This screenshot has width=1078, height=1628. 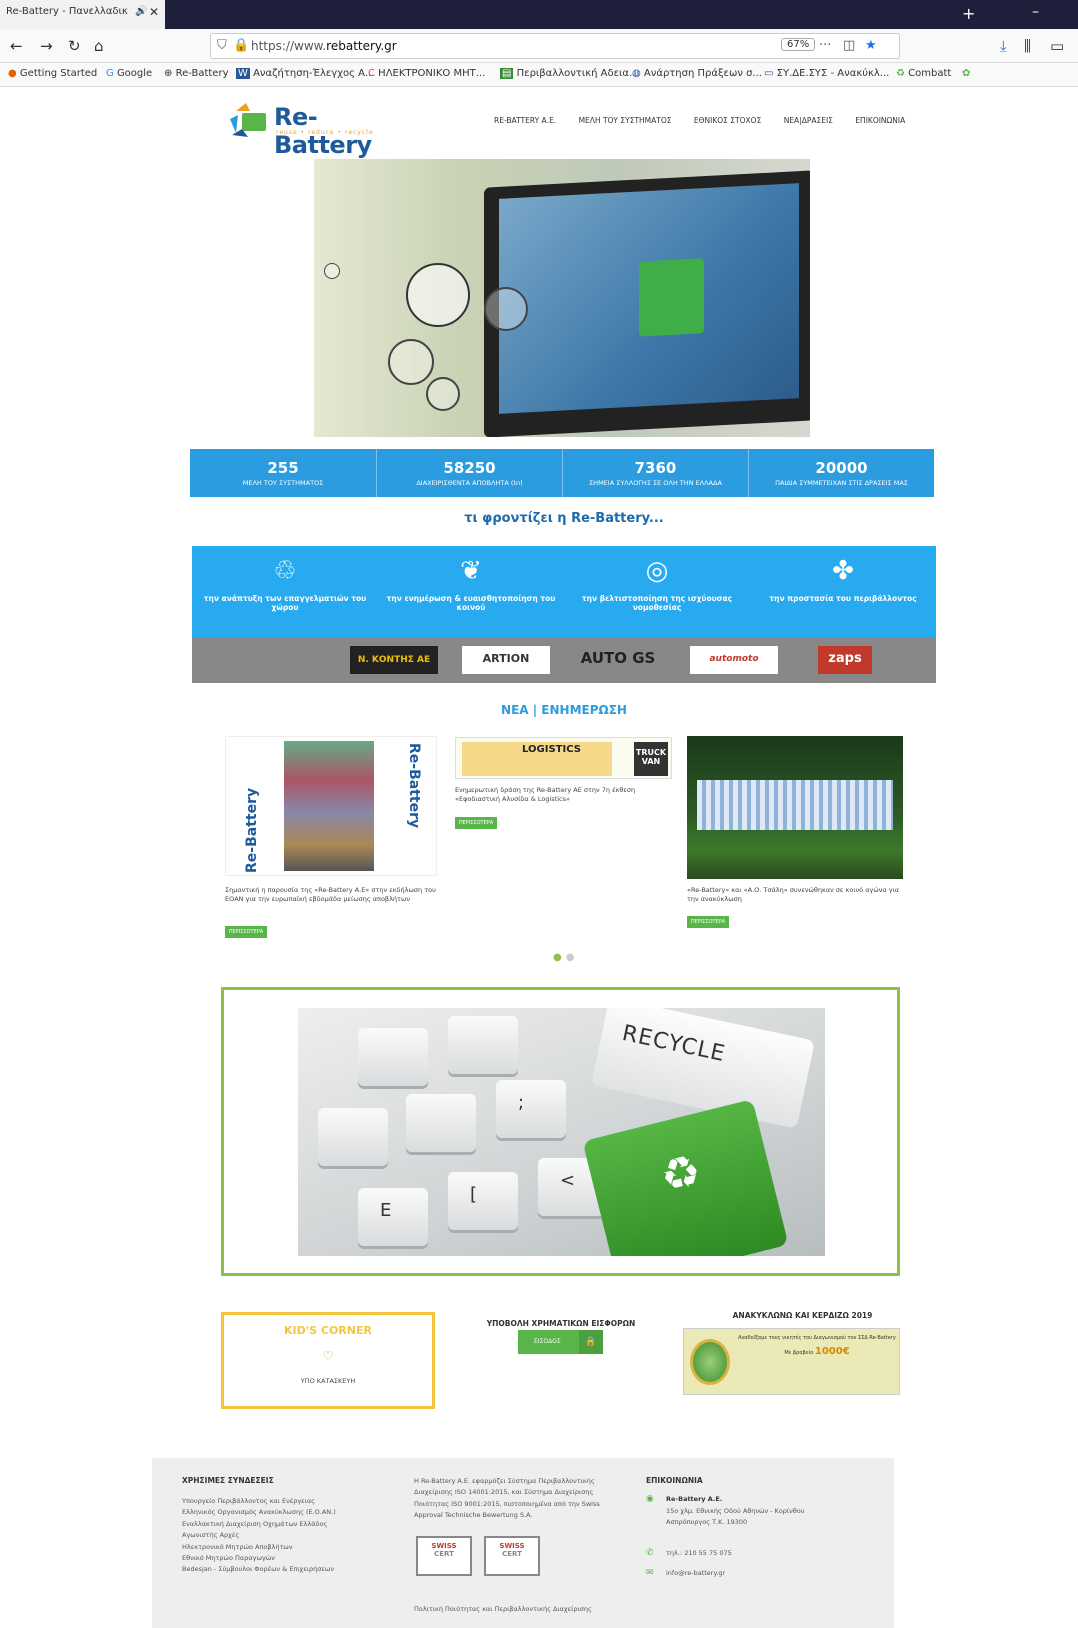 What do you see at coordinates (506, 309) in the screenshot?
I see `car-circle-icon` at bounding box center [506, 309].